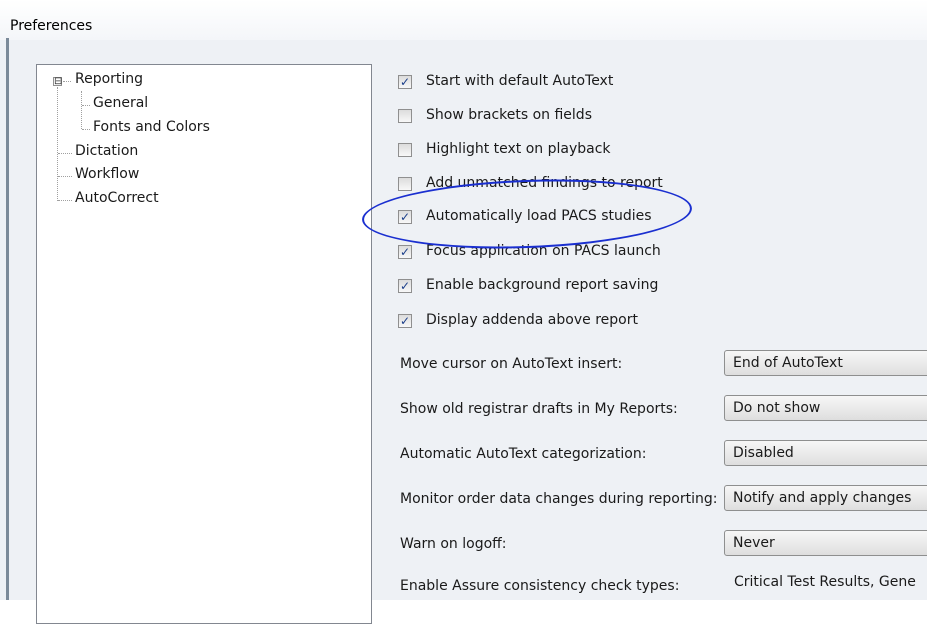 The height and width of the screenshot is (624, 927). What do you see at coordinates (7, 319) in the screenshot?
I see `window-border` at bounding box center [7, 319].